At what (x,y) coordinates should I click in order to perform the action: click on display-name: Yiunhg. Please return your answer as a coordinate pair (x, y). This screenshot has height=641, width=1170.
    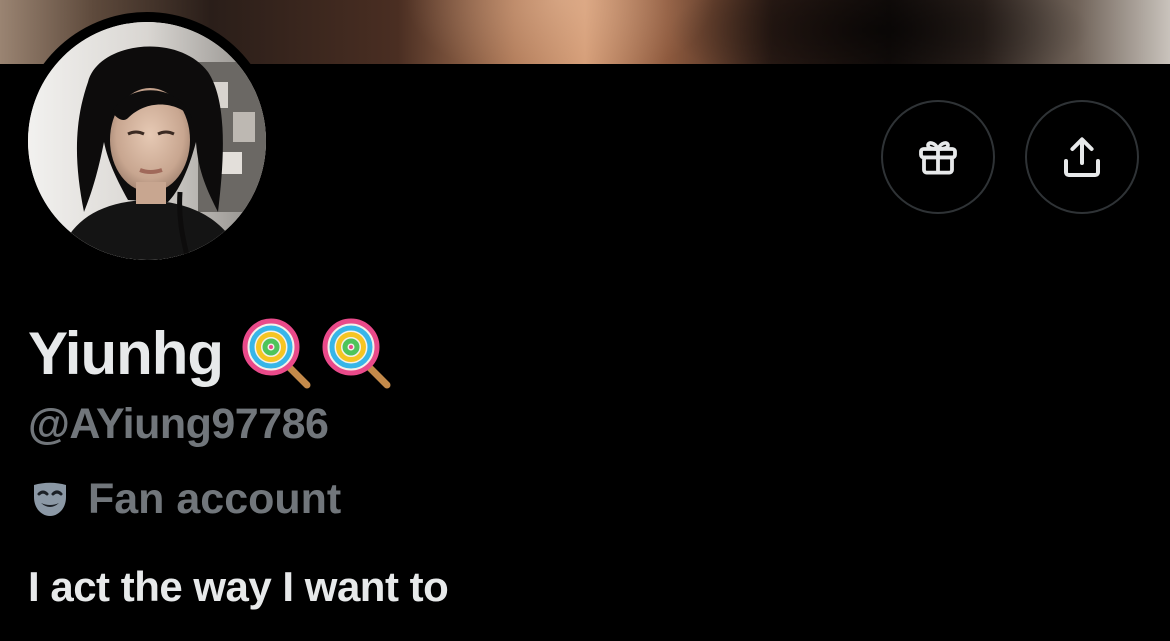
    Looking at the image, I should click on (210, 353).